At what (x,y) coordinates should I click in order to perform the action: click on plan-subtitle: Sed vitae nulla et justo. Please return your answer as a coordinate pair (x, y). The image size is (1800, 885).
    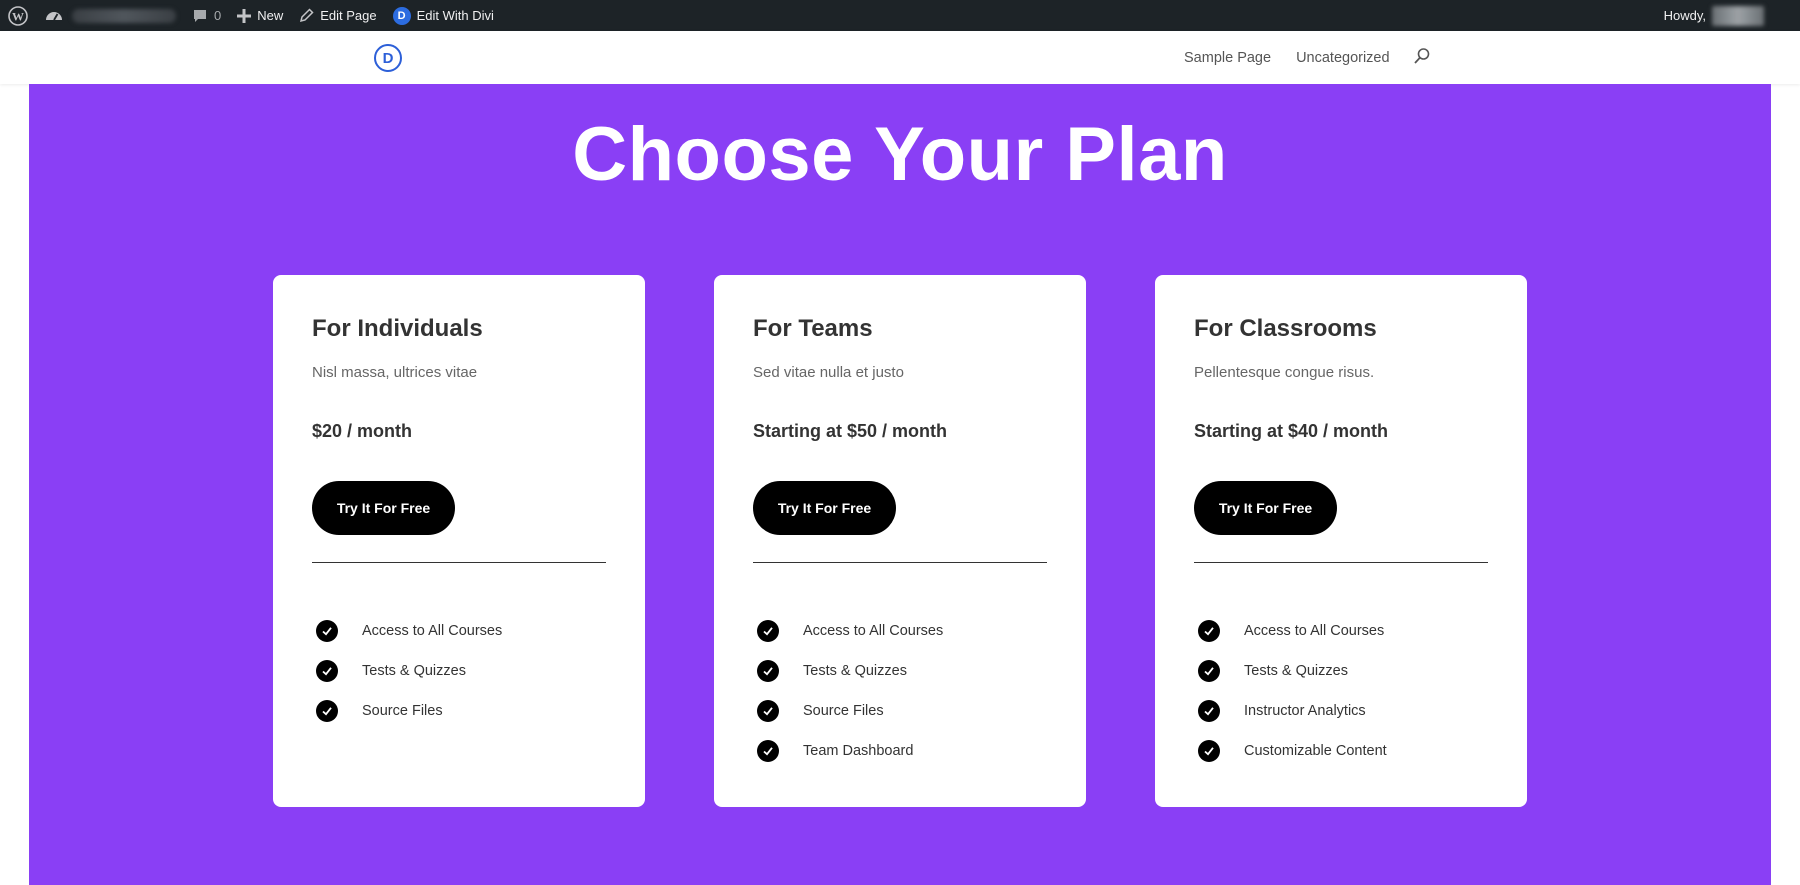
    Looking at the image, I should click on (828, 372).